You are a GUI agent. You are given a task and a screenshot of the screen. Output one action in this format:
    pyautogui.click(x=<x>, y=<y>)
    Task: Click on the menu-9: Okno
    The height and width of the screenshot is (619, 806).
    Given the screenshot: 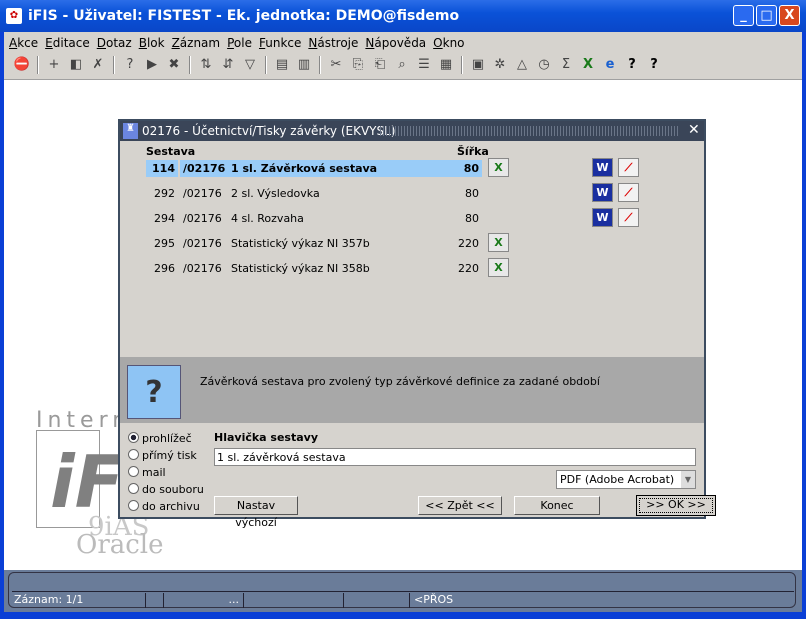 What is the action you would take?
    pyautogui.click(x=448, y=43)
    